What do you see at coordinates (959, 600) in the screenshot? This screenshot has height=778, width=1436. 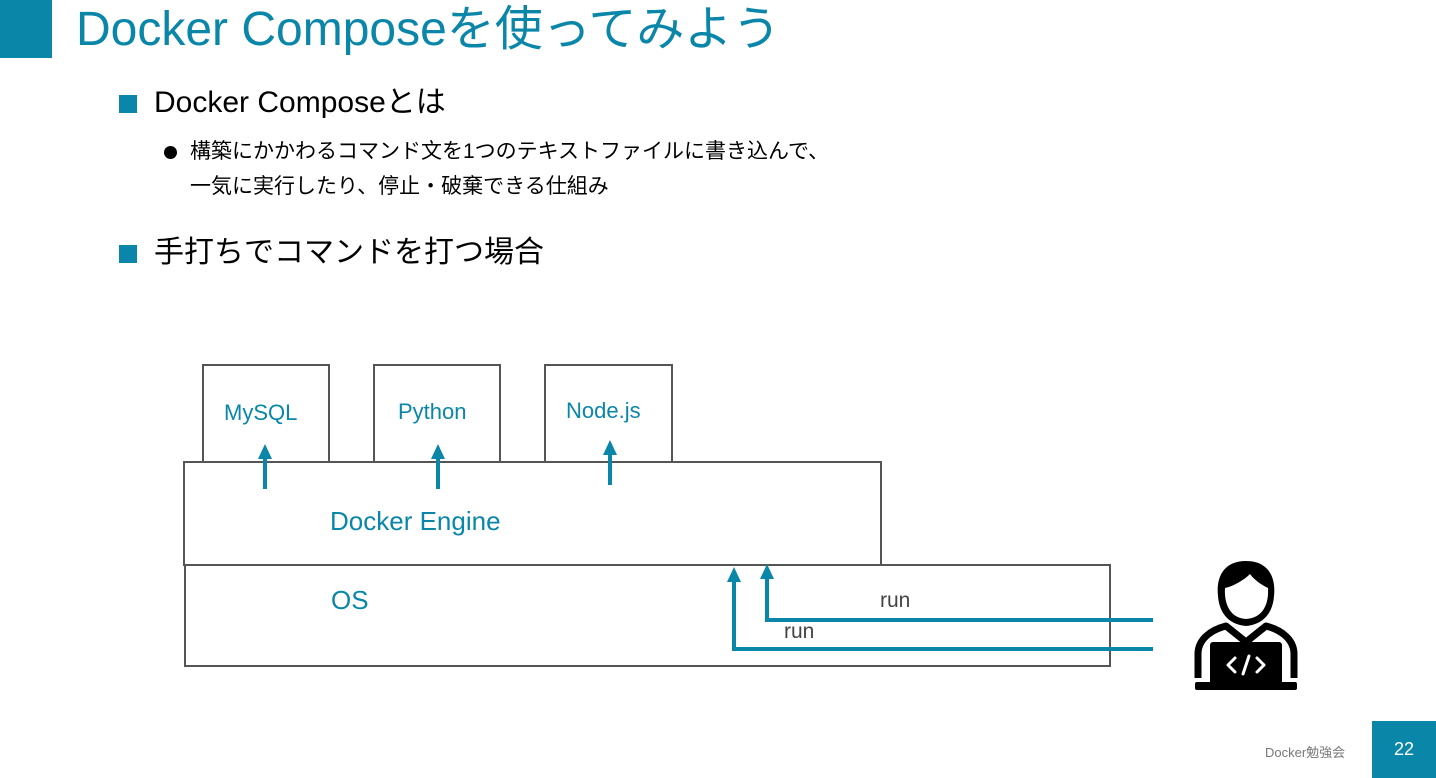 I see `arrow-run-engine` at bounding box center [959, 600].